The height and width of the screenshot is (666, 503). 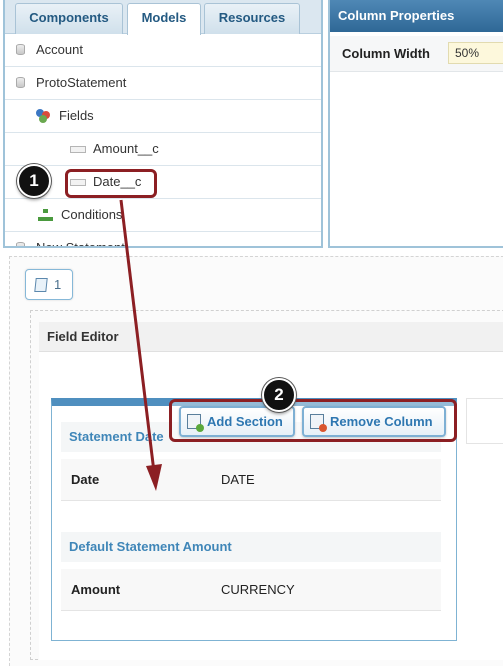 I want to click on column-properties-panel: Column Properties Column Width 50%, so click(x=415, y=124).